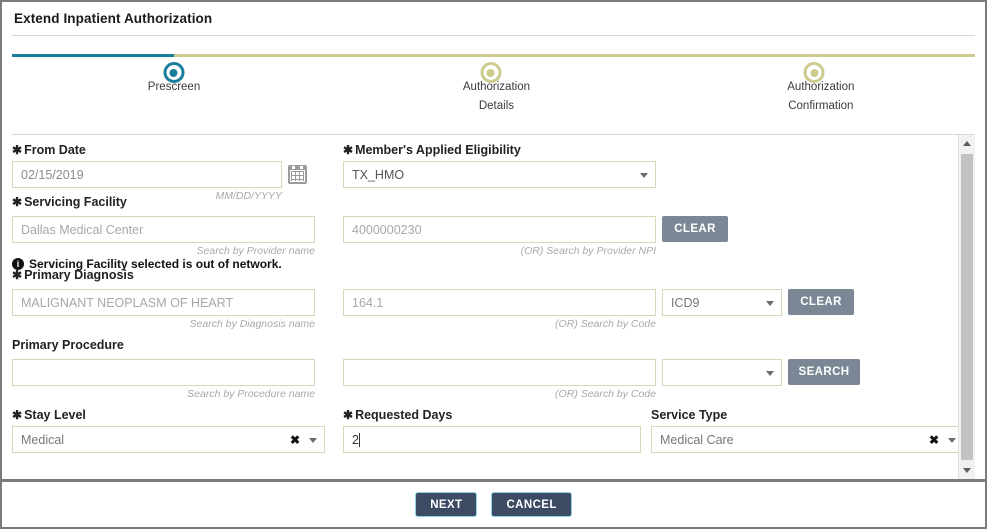  I want to click on field-service-type: Service Type Medical Care ✖, so click(807, 430).